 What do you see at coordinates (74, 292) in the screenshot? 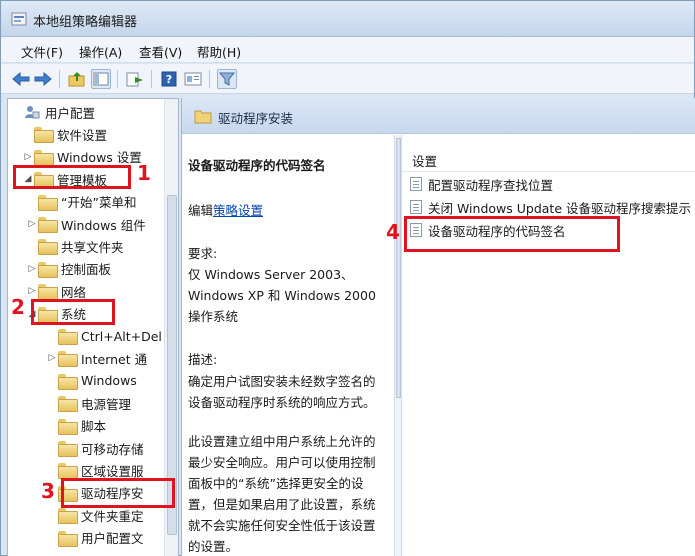
I see `tree-item-label: 网络` at bounding box center [74, 292].